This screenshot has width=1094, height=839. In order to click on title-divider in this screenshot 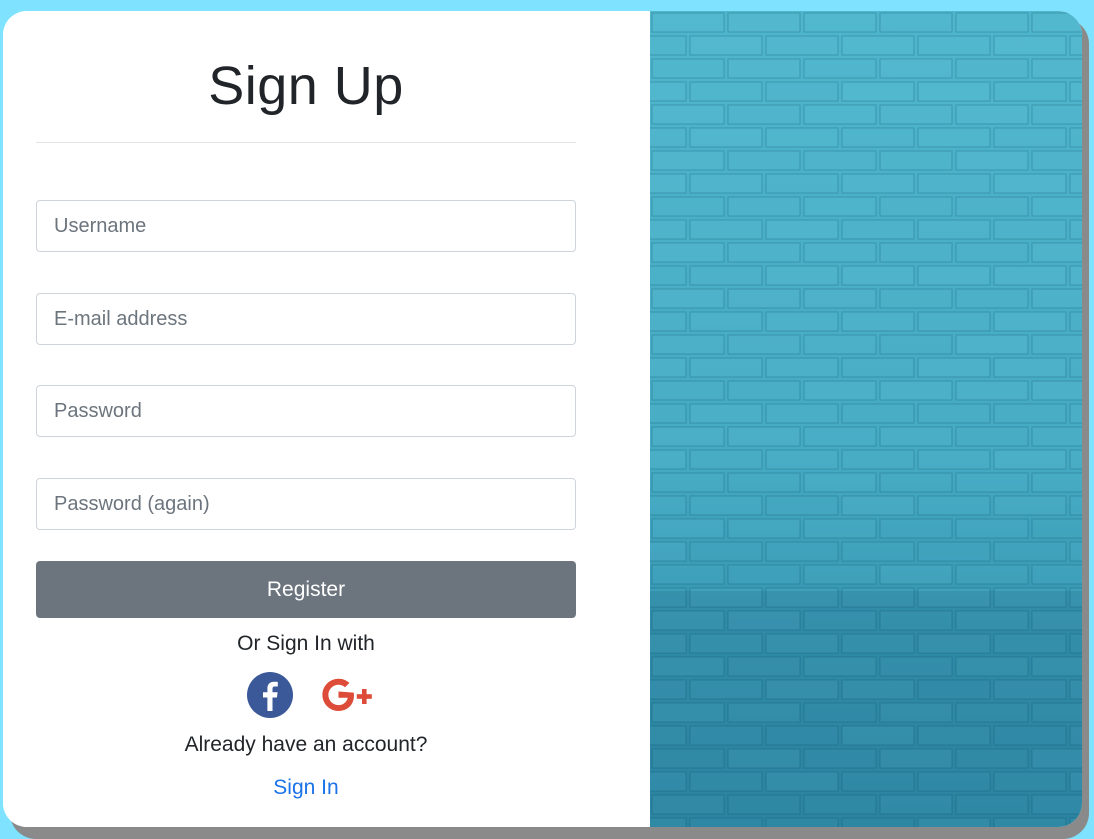, I will do `click(306, 142)`.